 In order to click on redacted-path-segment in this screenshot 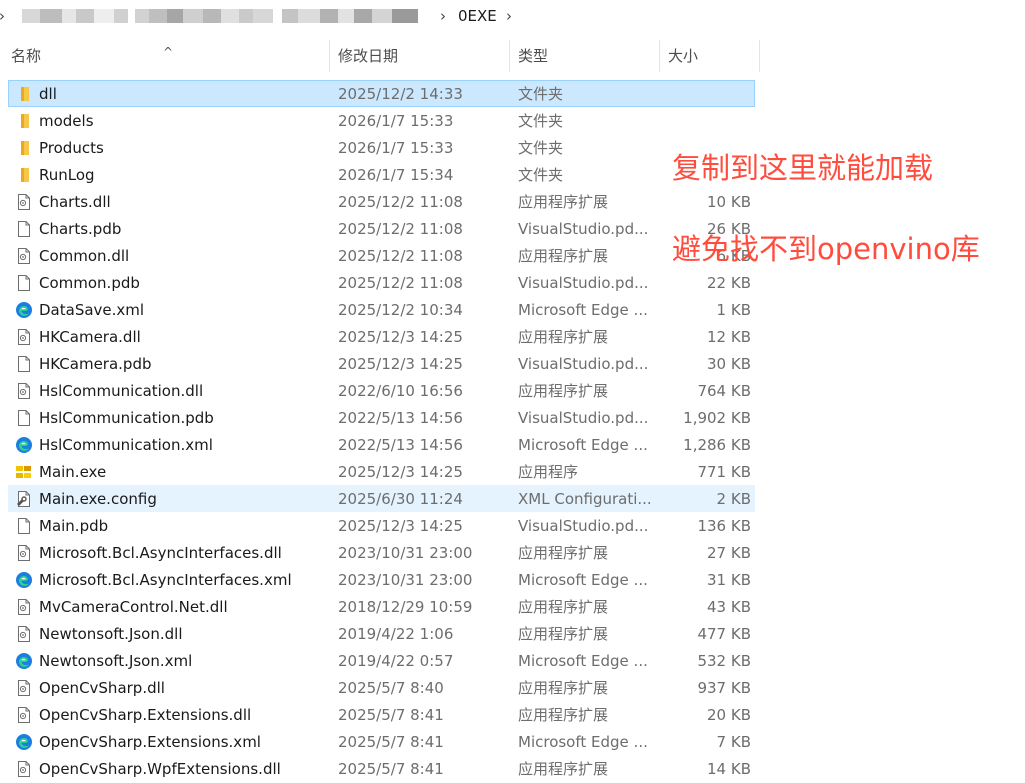, I will do `click(75, 16)`.